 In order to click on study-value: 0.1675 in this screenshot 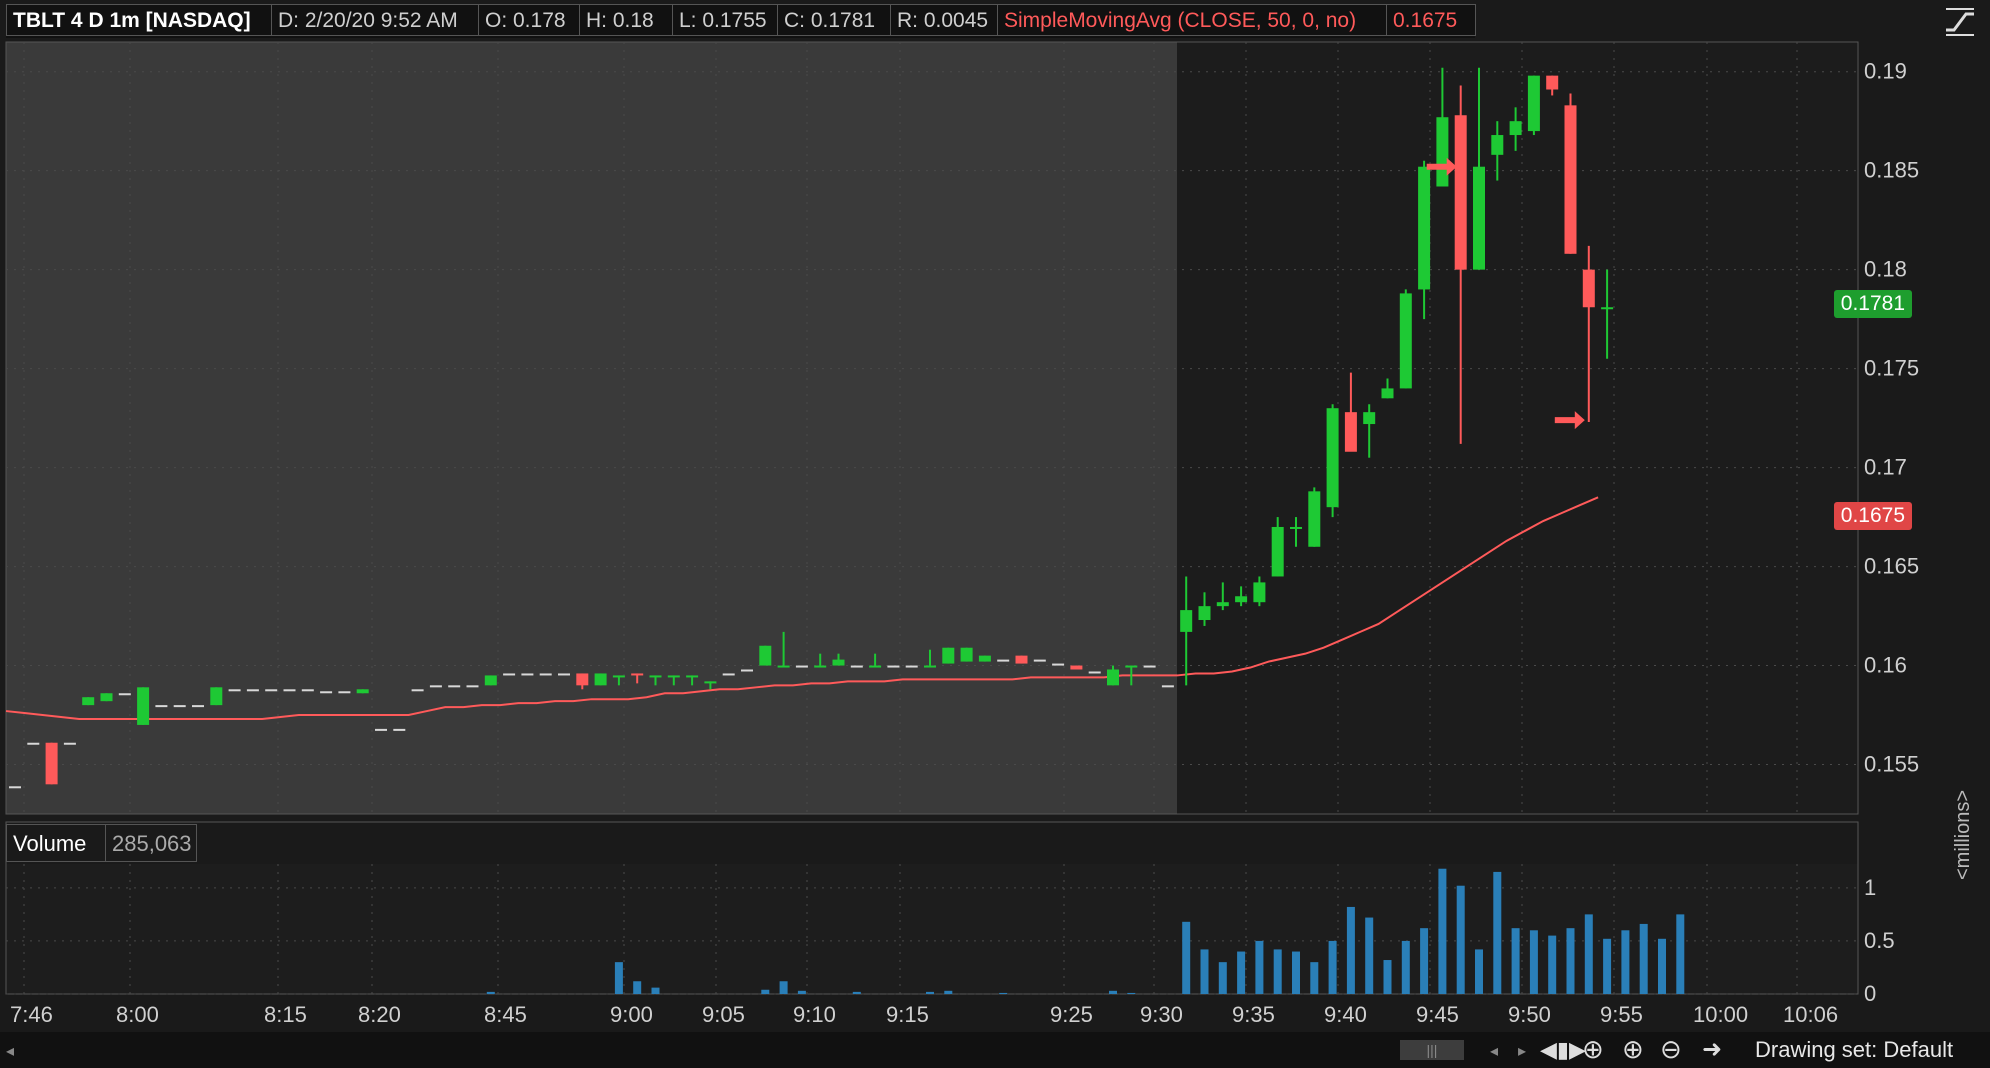, I will do `click(1431, 20)`.